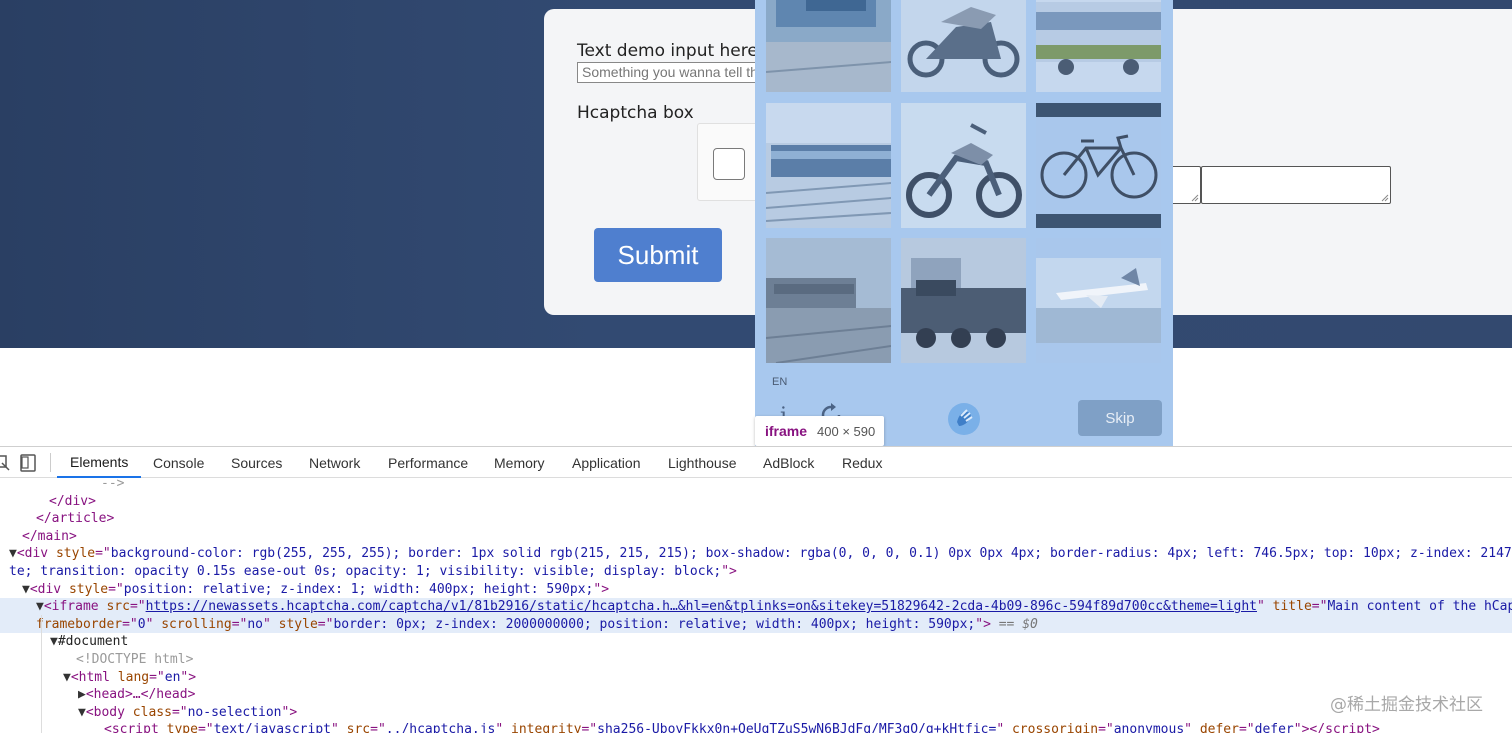  Describe the element at coordinates (846, 431) in the screenshot. I see `tooltip-element-size: 400 × 590` at that location.